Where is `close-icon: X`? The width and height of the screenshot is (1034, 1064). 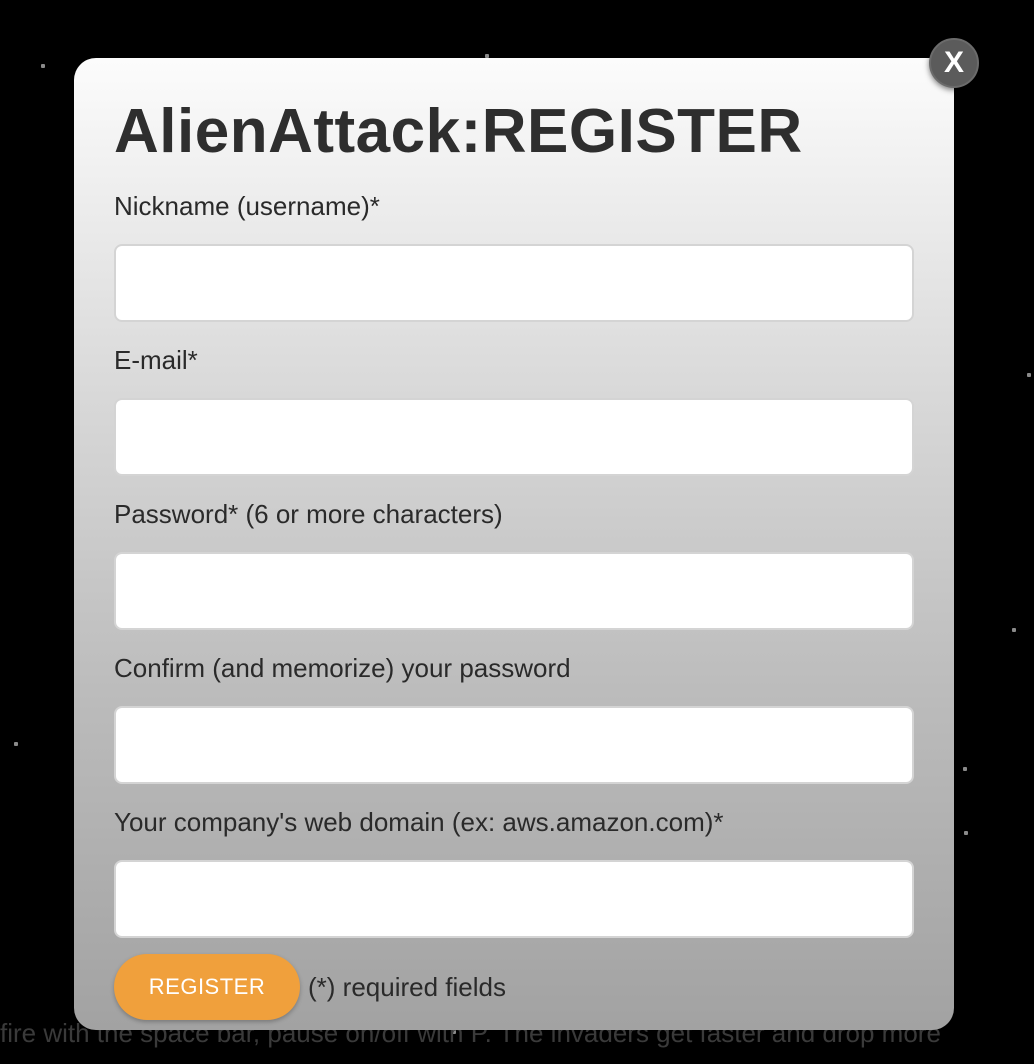 close-icon: X is located at coordinates (953, 62).